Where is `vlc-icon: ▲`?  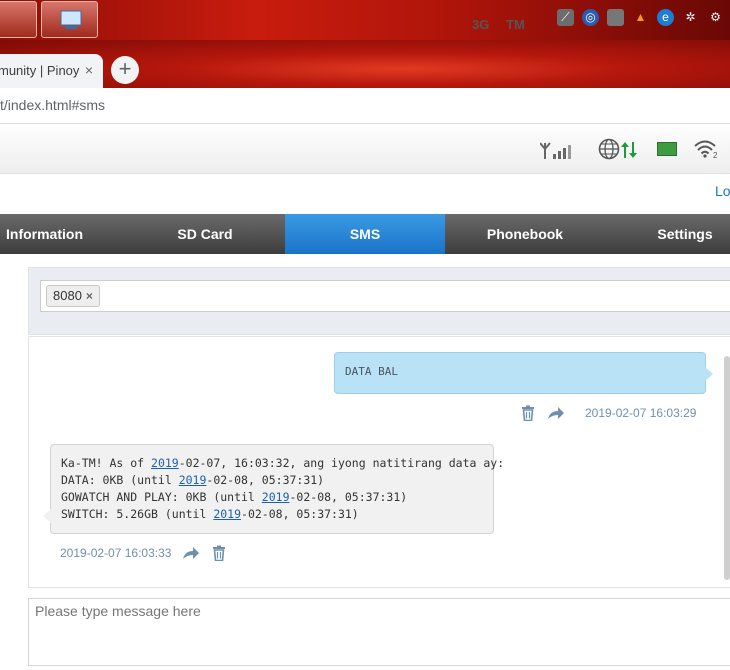
vlc-icon: ▲ is located at coordinates (640, 17).